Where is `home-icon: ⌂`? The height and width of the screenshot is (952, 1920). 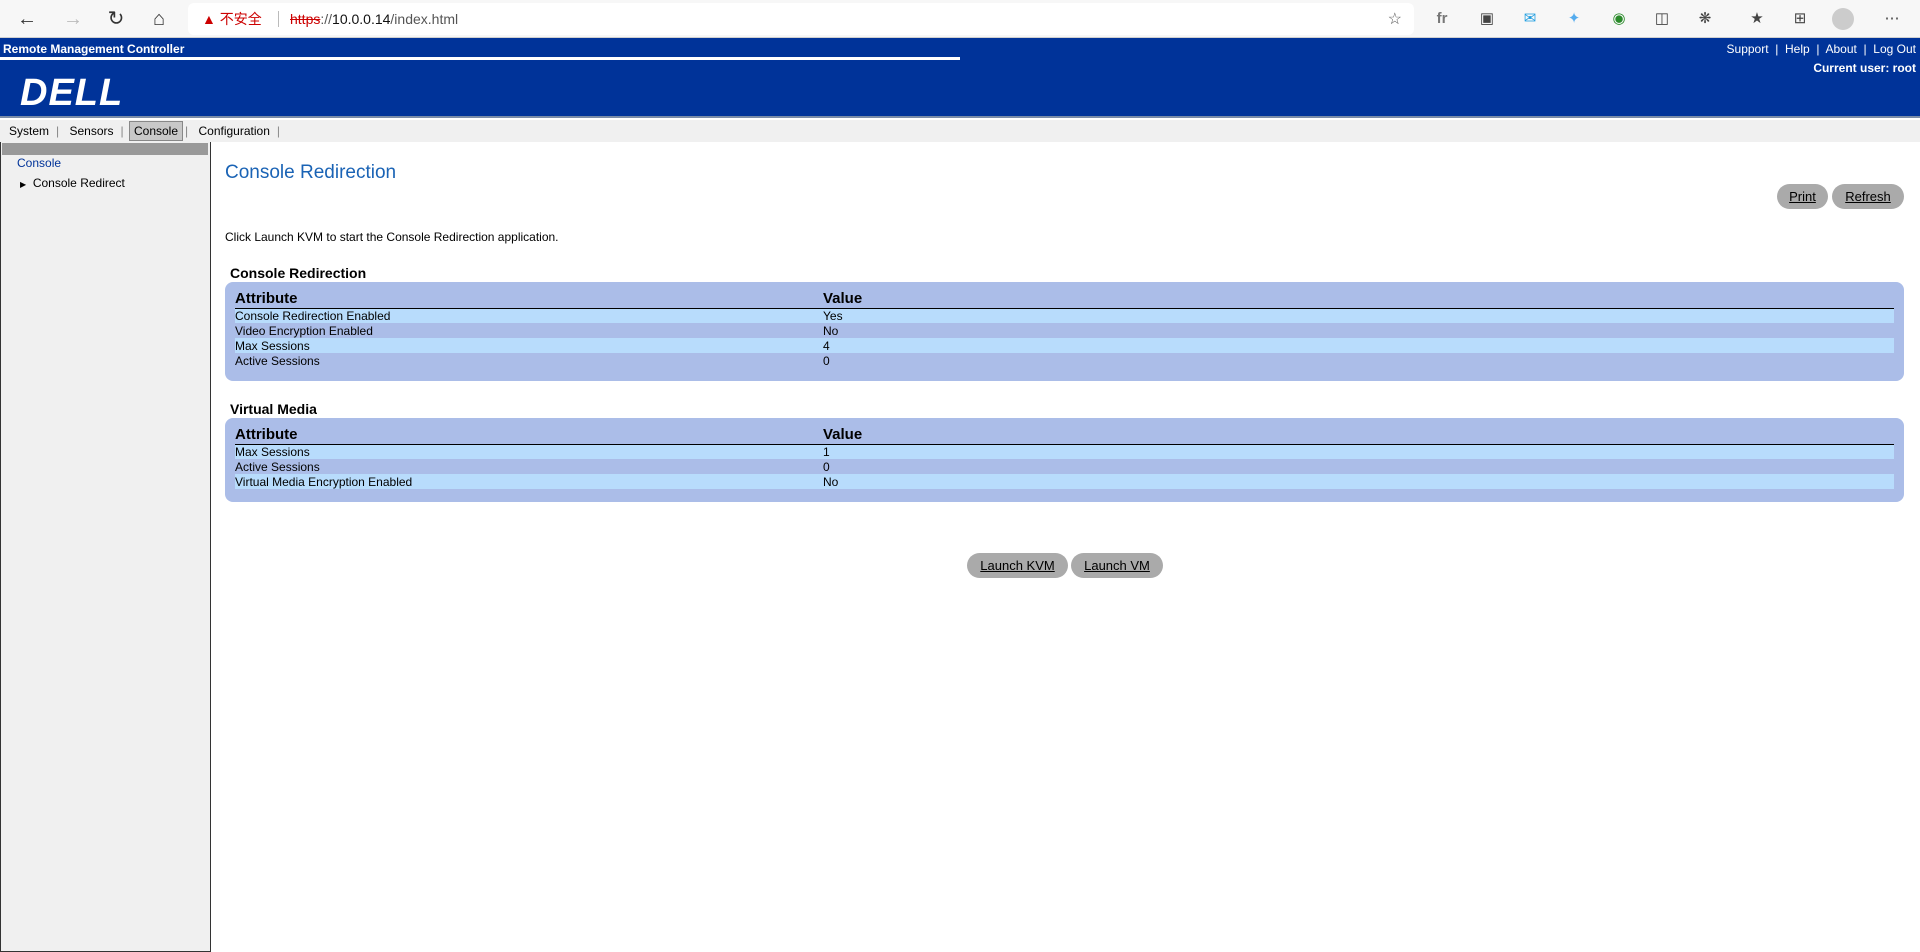 home-icon: ⌂ is located at coordinates (159, 19).